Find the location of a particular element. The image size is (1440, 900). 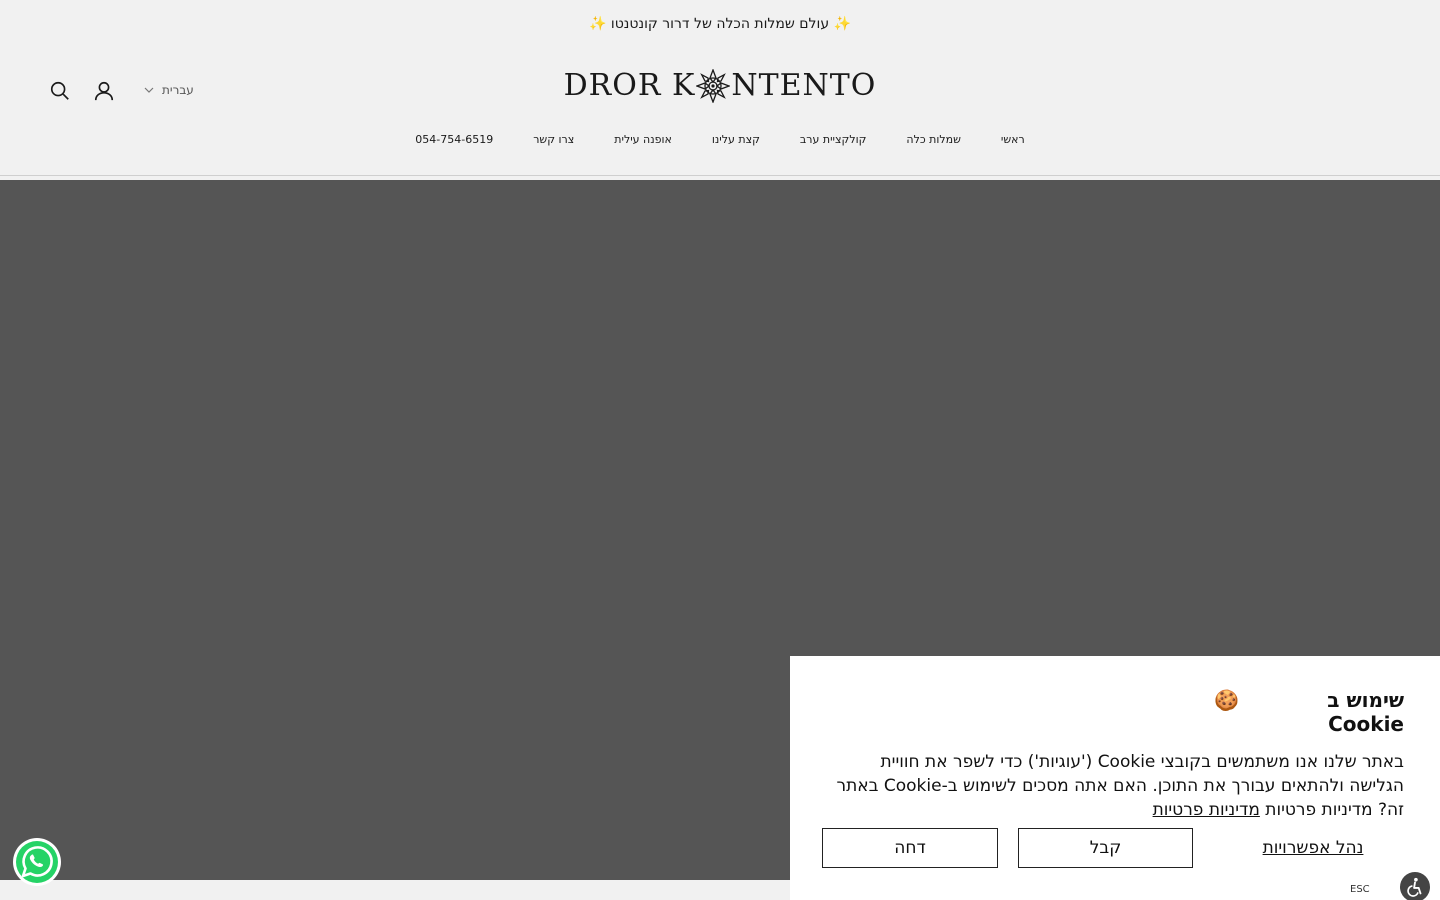

esc-label: ESC is located at coordinates (1360, 889).